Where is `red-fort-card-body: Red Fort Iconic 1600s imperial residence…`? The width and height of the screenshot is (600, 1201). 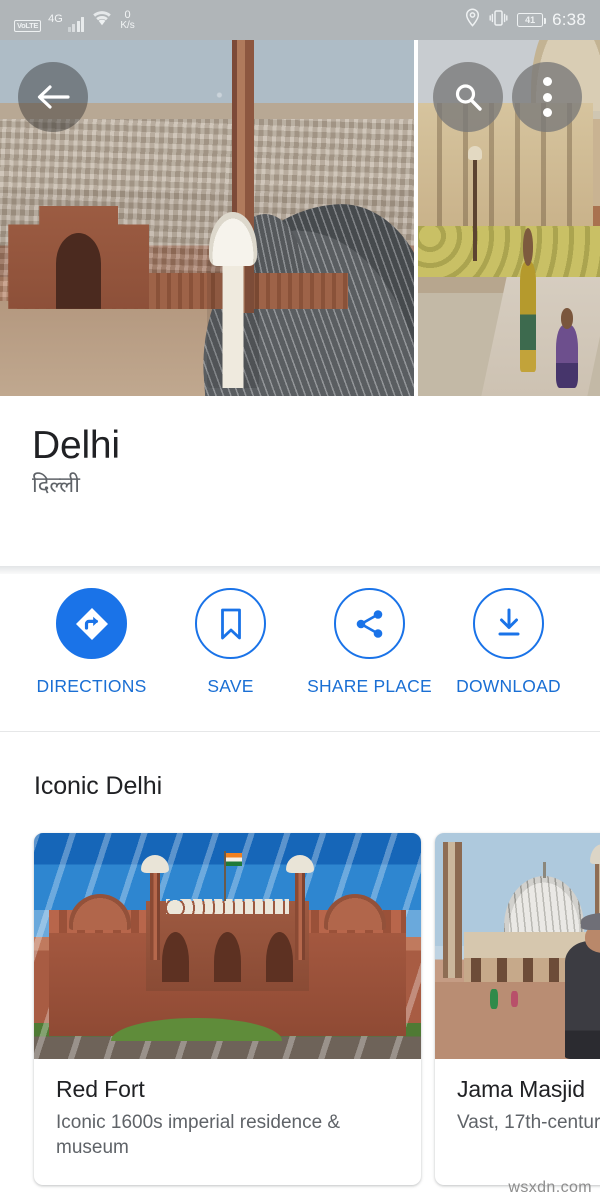
red-fort-card-body: Red Fort Iconic 1600s imperial residence… is located at coordinates (227, 1122).